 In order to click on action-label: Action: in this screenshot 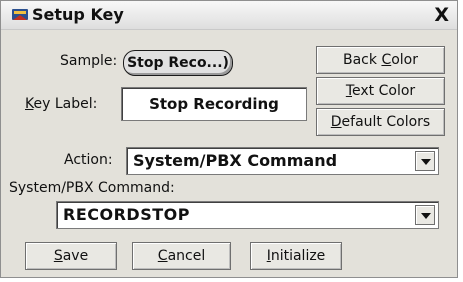, I will do `click(88, 160)`.